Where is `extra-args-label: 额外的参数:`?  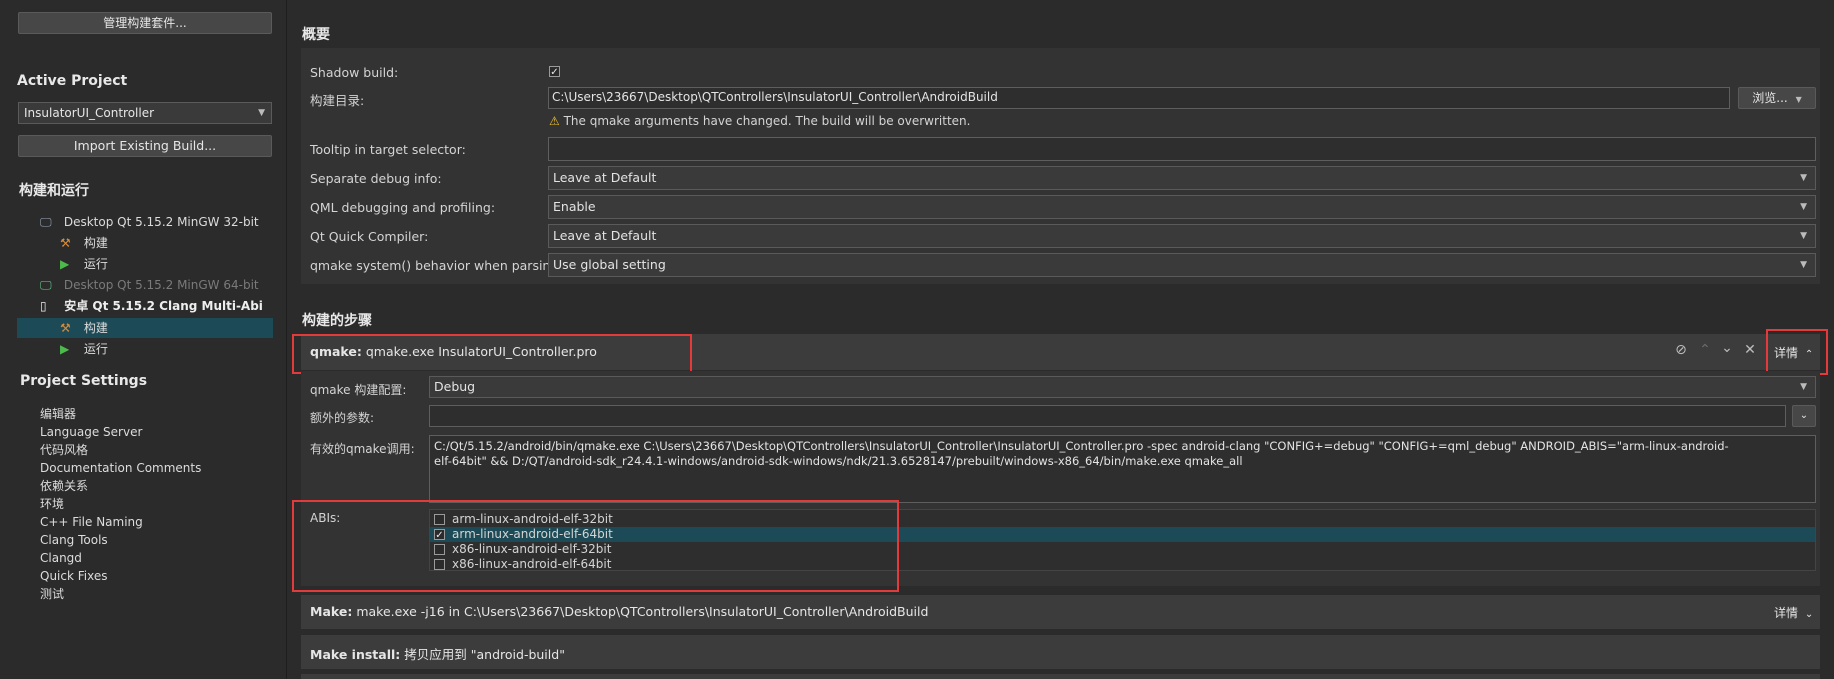
extra-args-label: 额外的参数: is located at coordinates (342, 418).